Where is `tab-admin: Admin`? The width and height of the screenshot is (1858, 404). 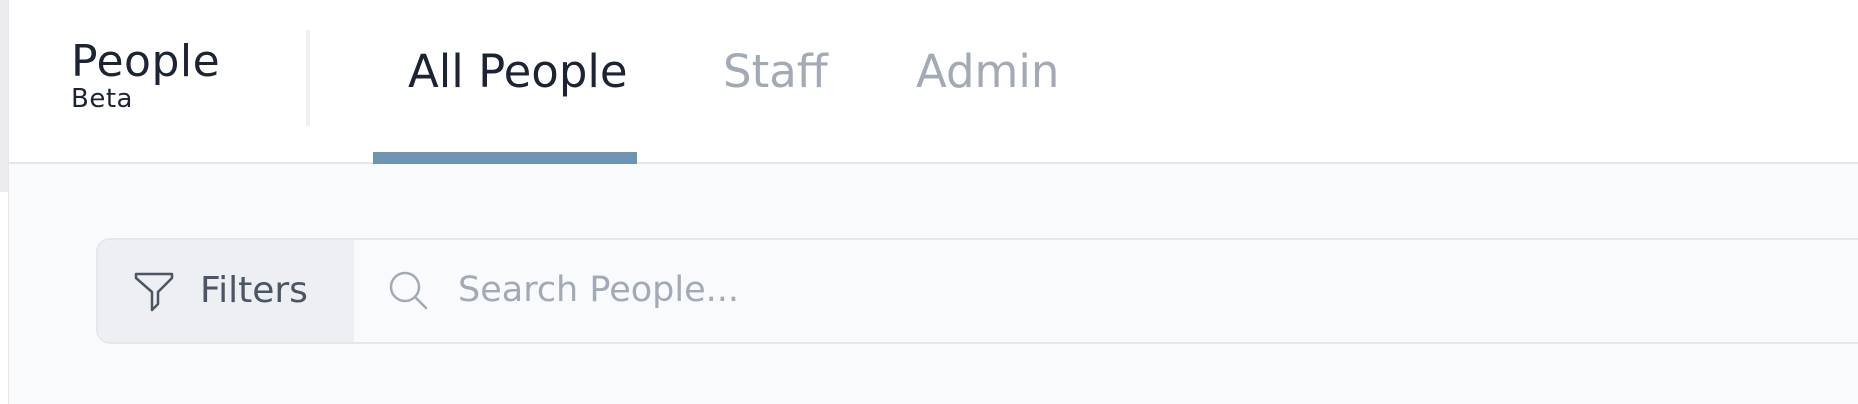
tab-admin: Admin is located at coordinates (987, 72).